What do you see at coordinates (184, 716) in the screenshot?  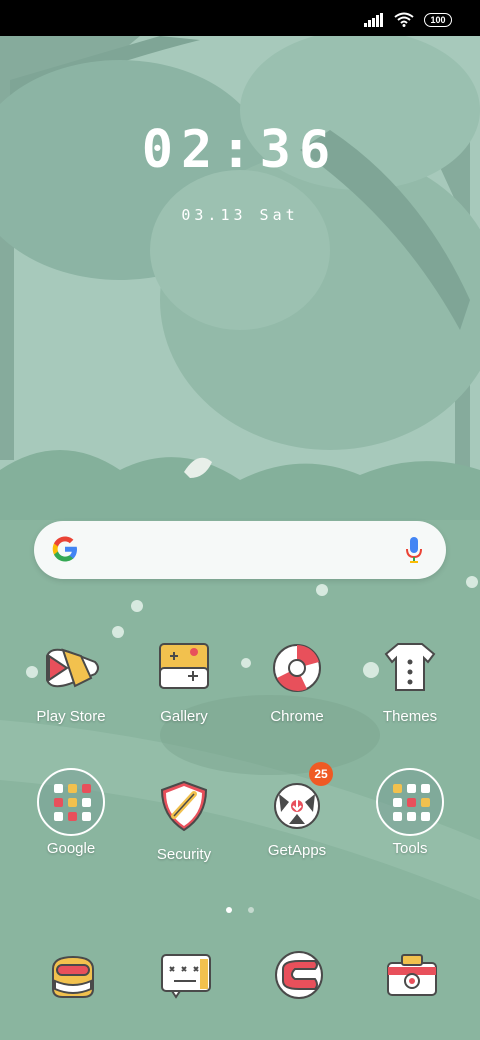 I see `app-label: Gallery` at bounding box center [184, 716].